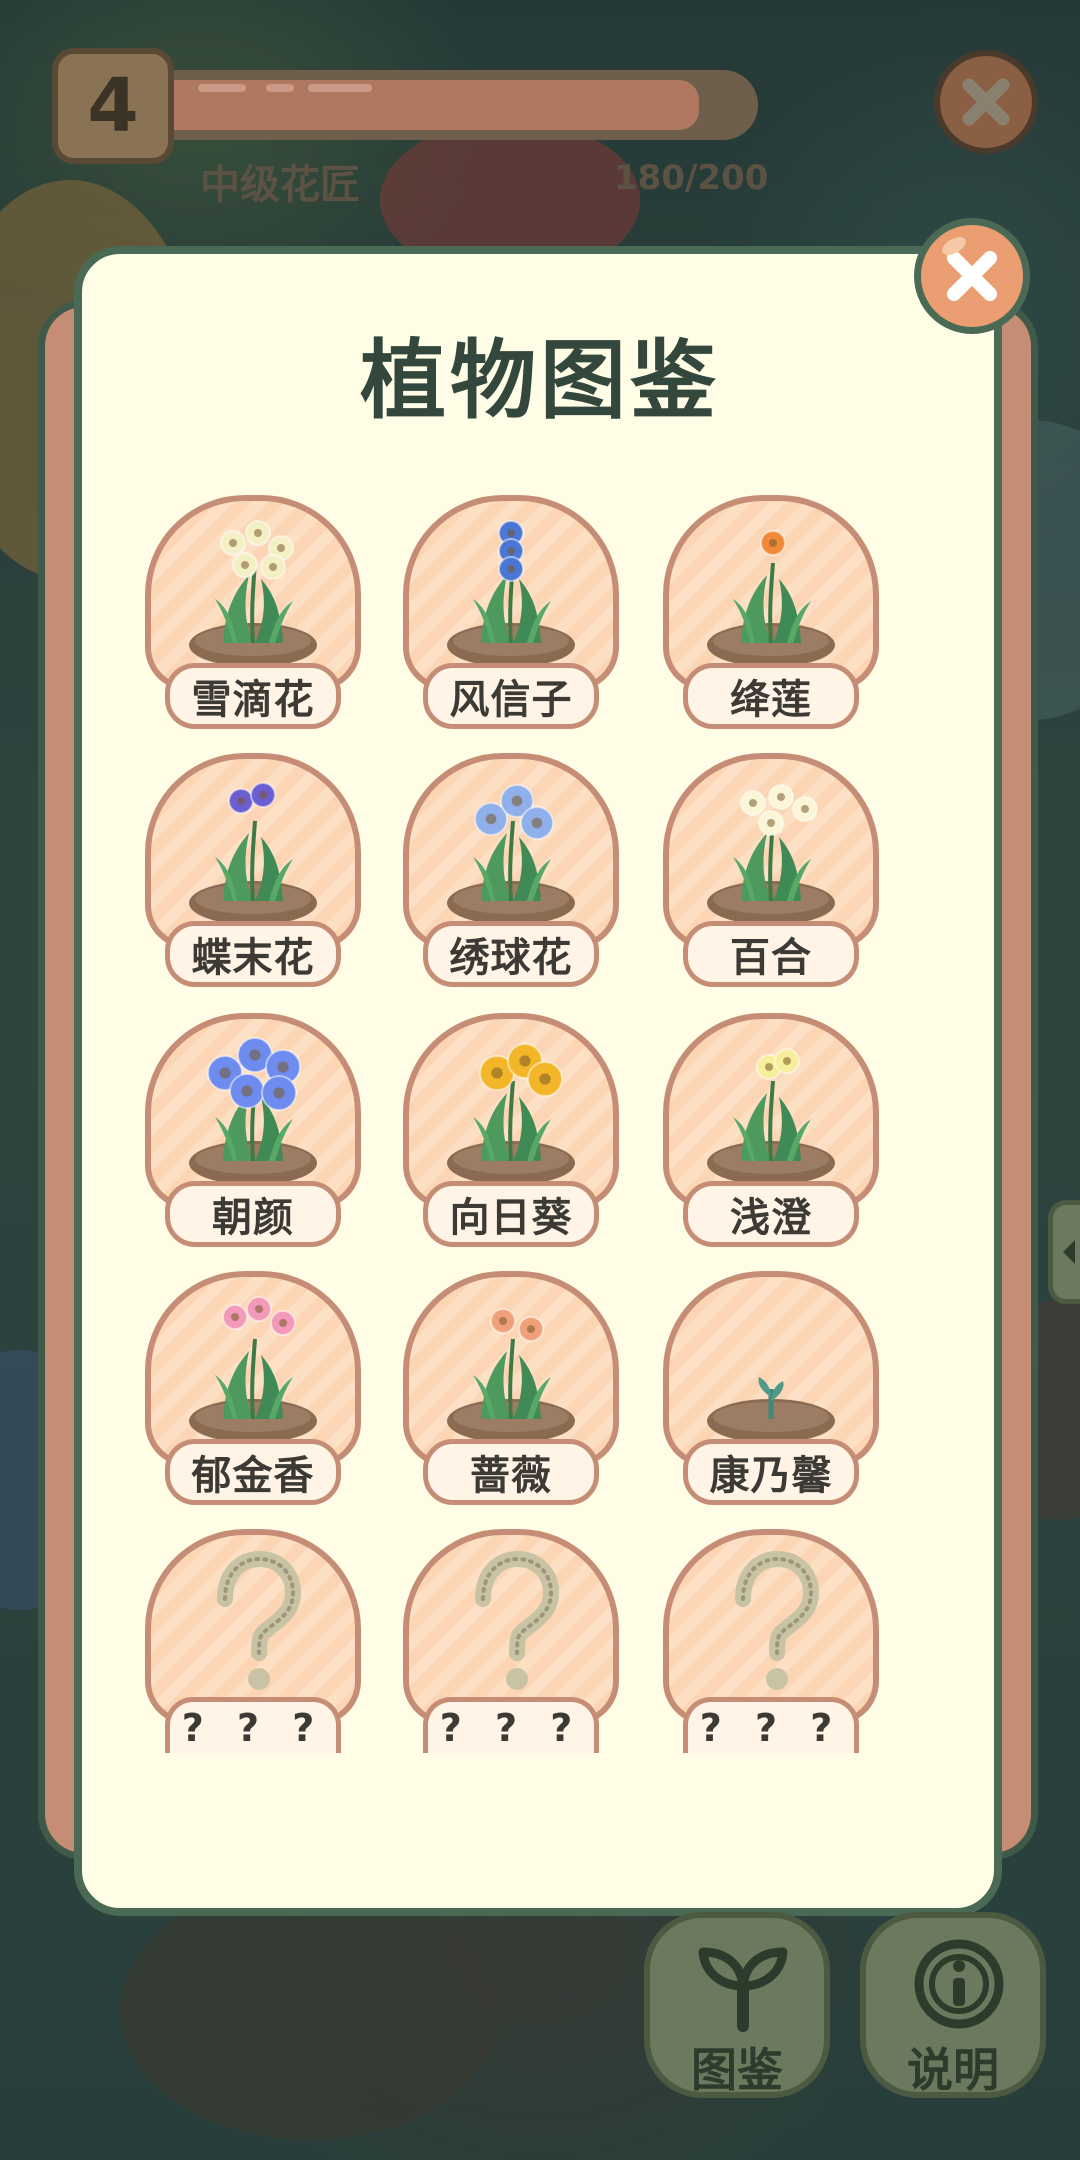 This screenshot has height=2160, width=1080. I want to click on plant-card: 郁金香, so click(253, 1389).